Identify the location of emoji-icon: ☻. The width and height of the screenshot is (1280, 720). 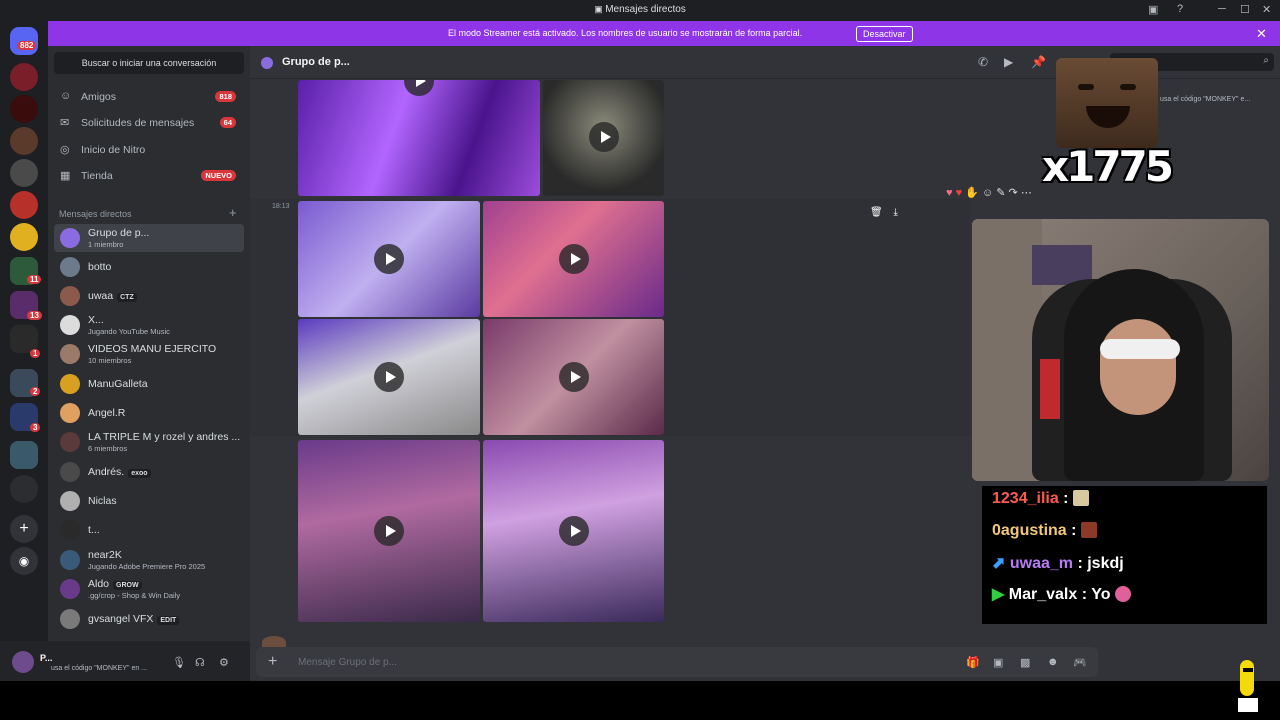
(1053, 662).